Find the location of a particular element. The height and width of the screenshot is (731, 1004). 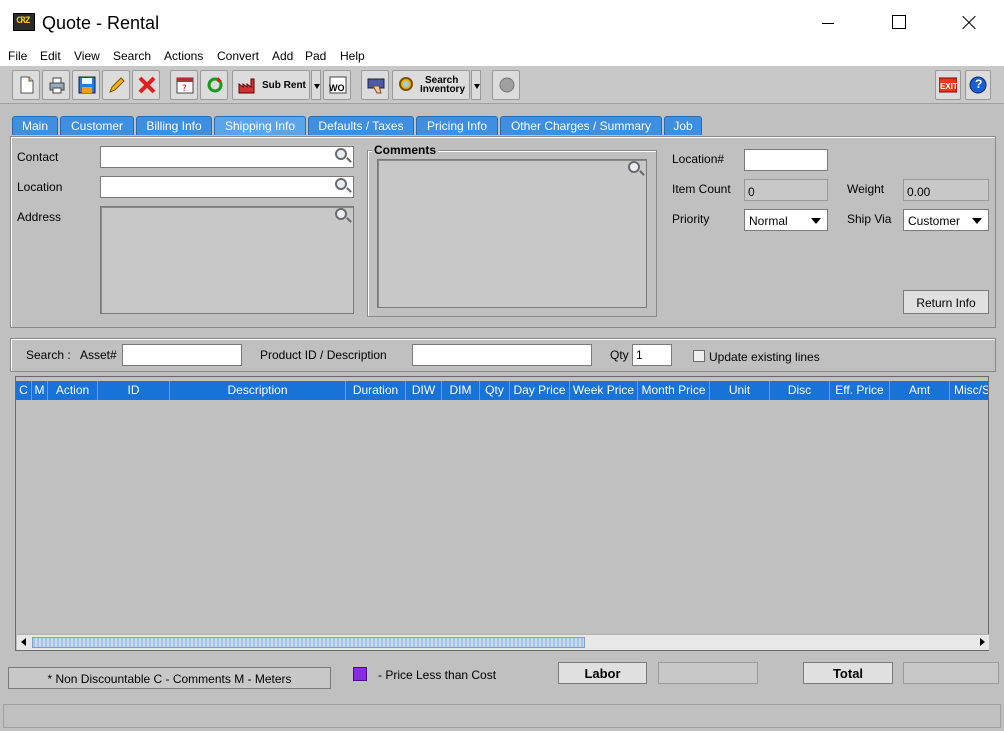

col-id: ID is located at coordinates (134, 390).